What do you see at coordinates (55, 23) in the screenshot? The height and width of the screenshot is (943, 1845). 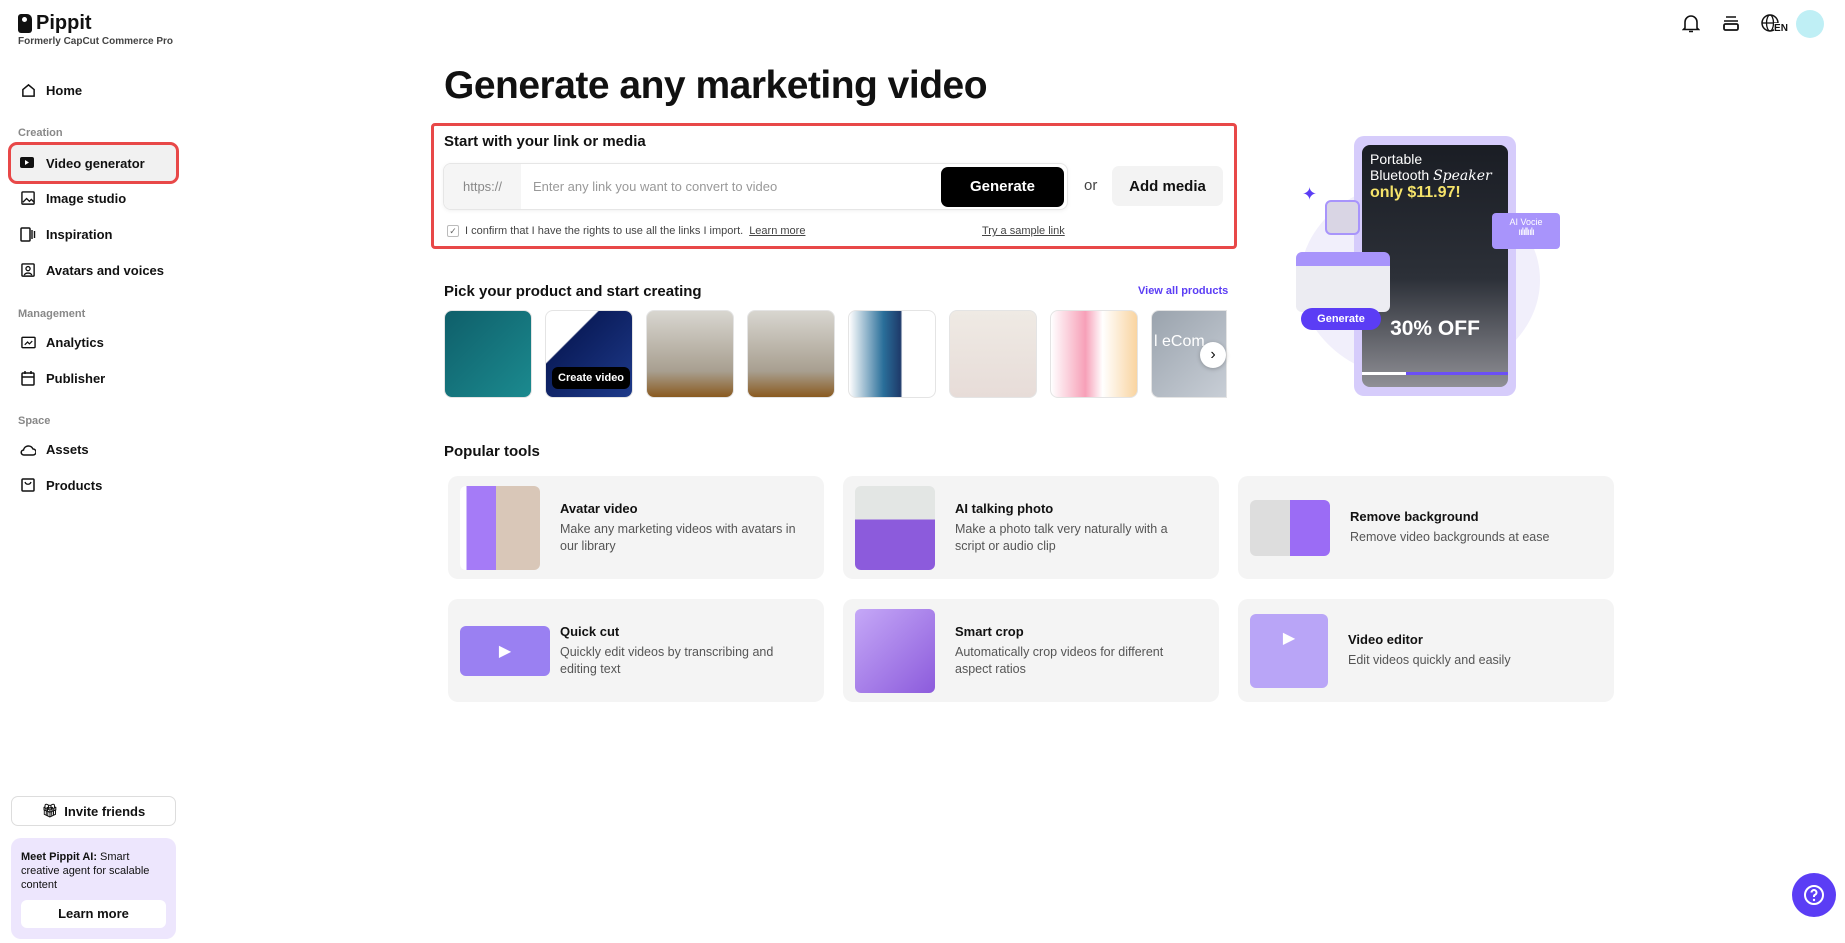 I see `pippit-logo: Pippit` at bounding box center [55, 23].